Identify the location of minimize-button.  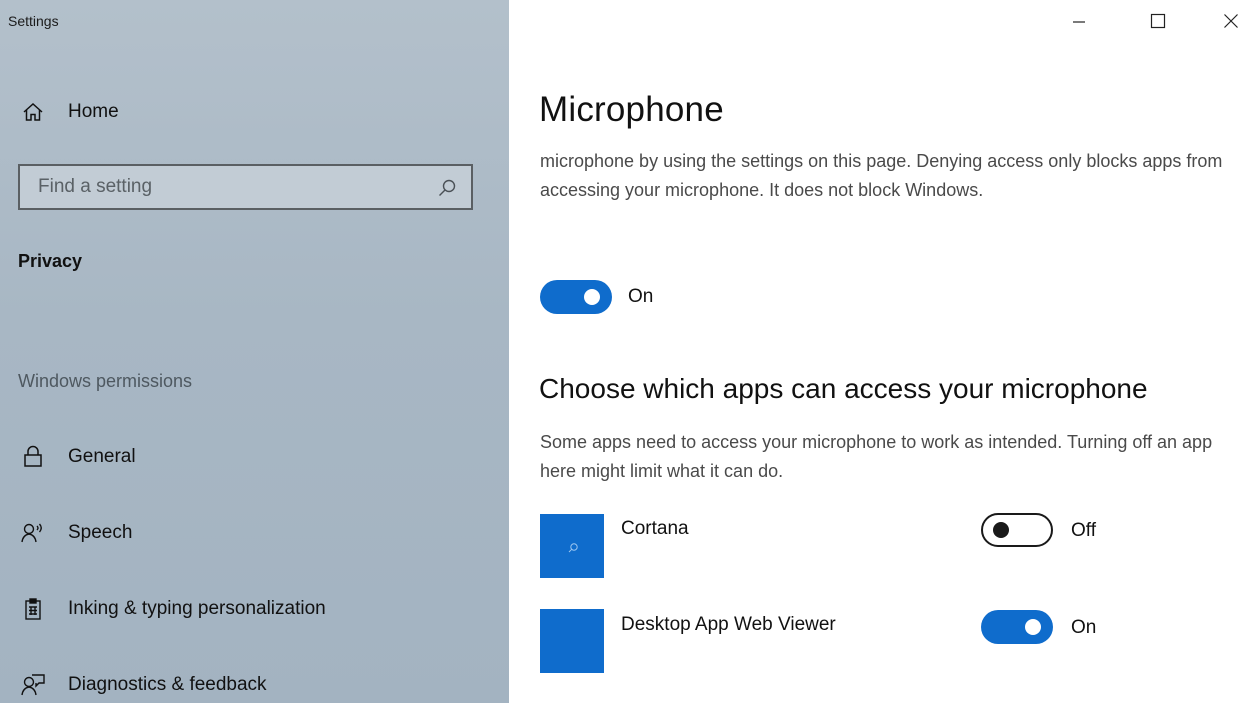
(1079, 23).